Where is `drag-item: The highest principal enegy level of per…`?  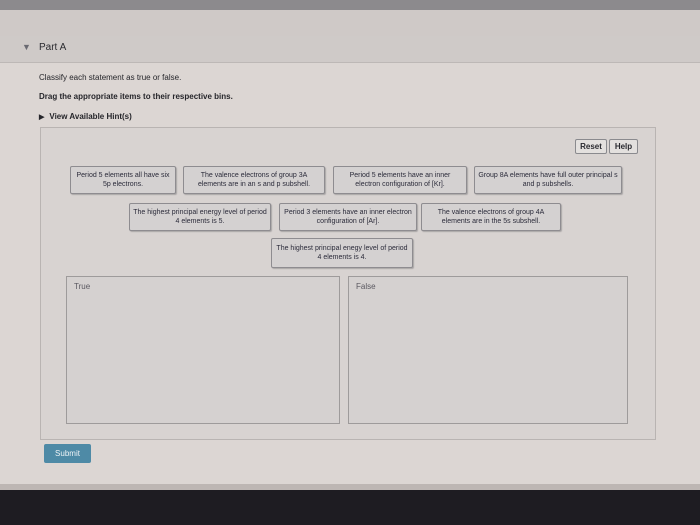
drag-item: The highest principal enegy level of per… is located at coordinates (342, 253).